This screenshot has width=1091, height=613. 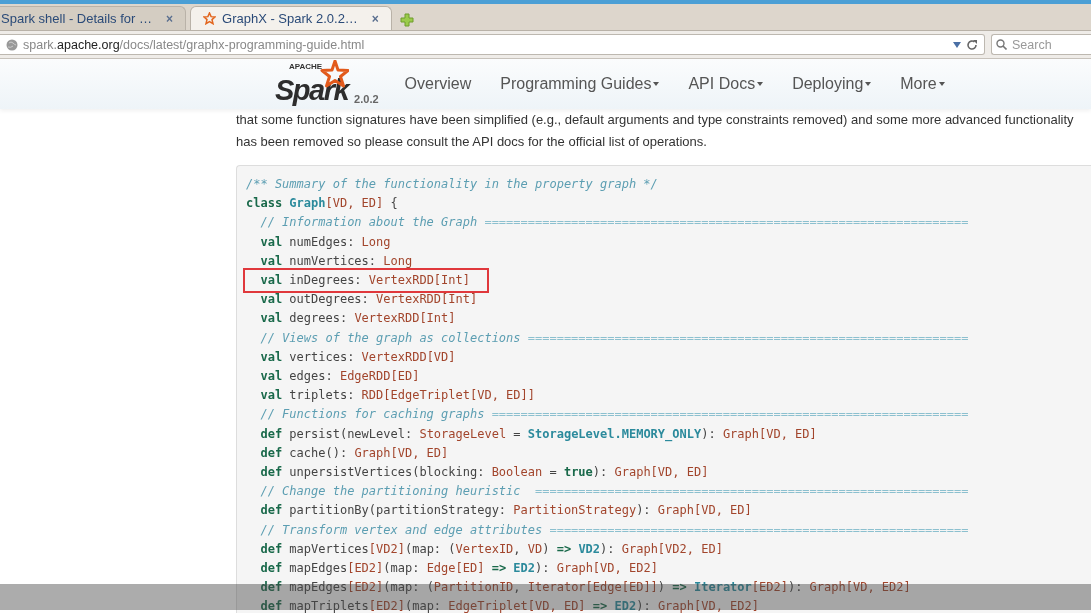 I want to click on code-line: val triplets: RDD[EdgeTriplet[VD, ED]], so click(x=397, y=396).